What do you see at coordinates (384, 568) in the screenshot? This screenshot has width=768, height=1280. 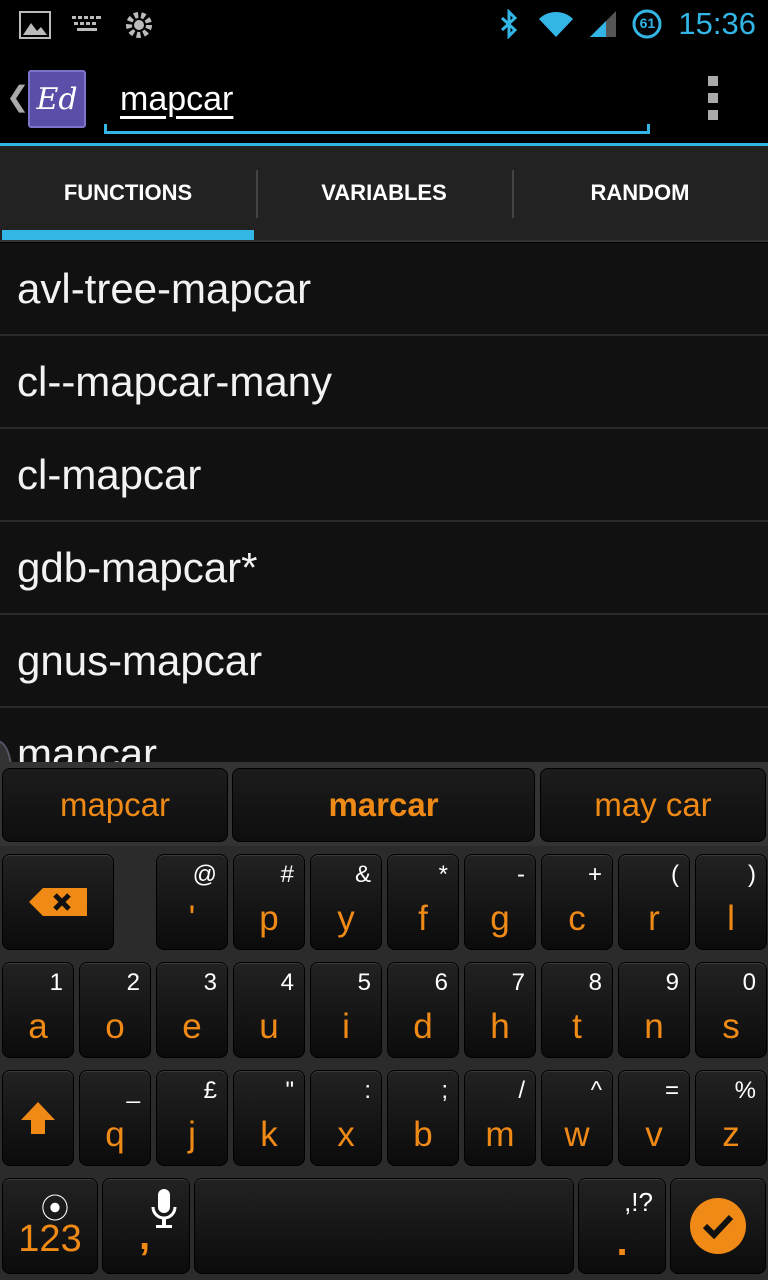 I see `list-item: gdb-mapcar*` at bounding box center [384, 568].